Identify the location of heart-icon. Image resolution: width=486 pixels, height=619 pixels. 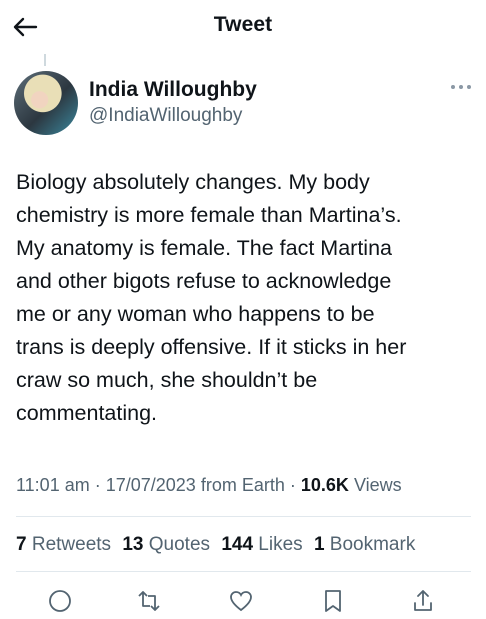
(241, 601).